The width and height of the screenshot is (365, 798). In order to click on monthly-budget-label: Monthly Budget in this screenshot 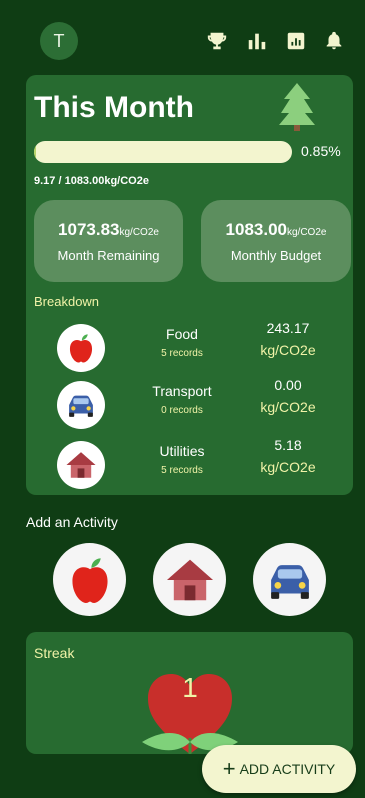, I will do `click(276, 255)`.